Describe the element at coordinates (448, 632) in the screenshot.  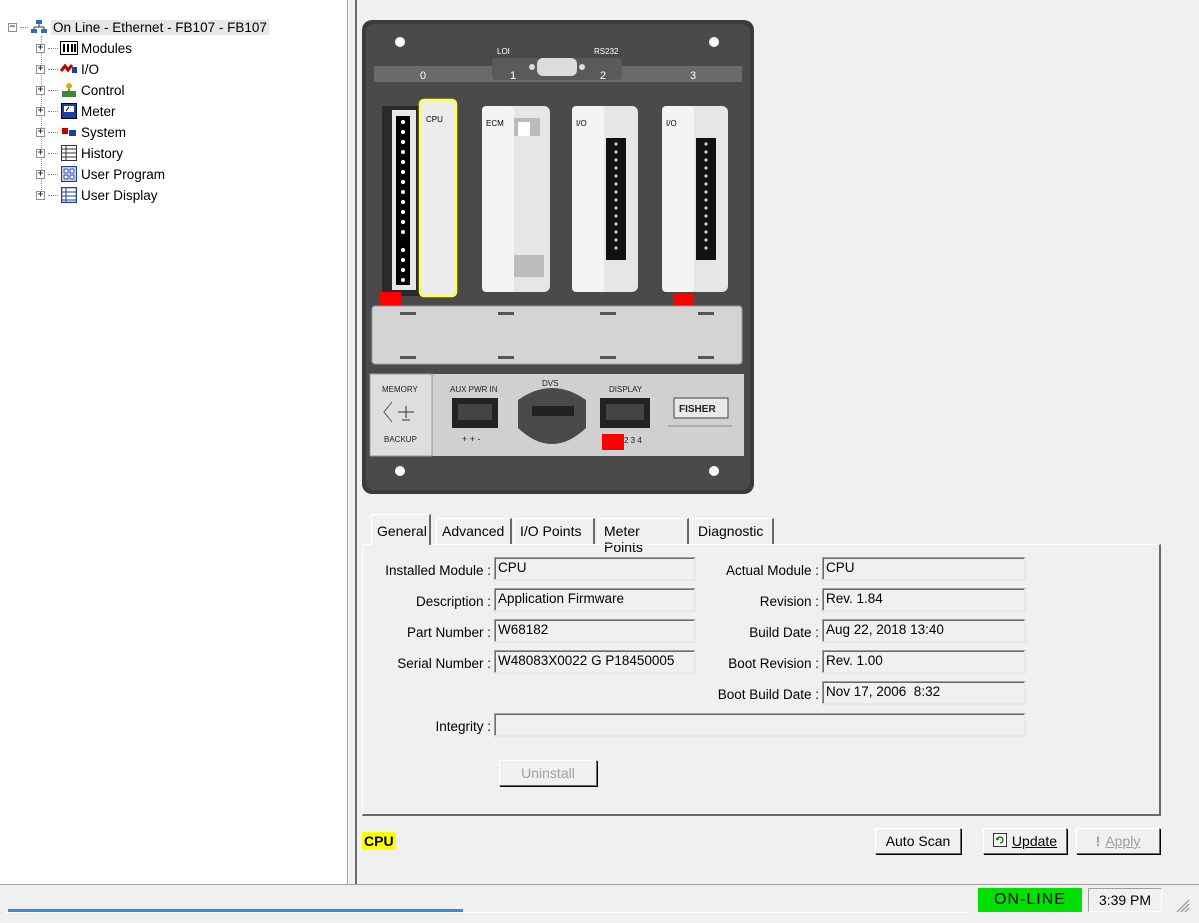
I see `part-number-label: Part Number :` at that location.